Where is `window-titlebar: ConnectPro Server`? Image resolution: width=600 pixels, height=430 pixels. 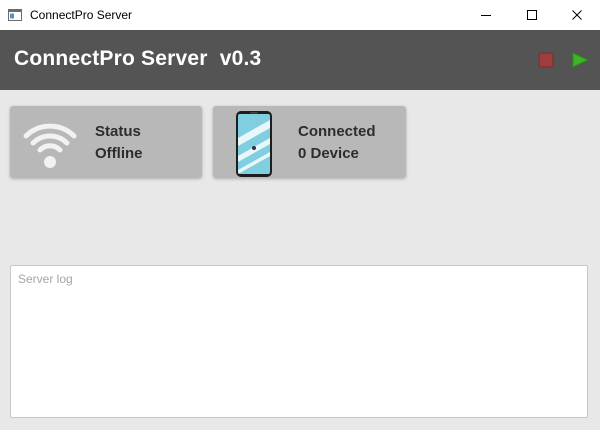 window-titlebar: ConnectPro Server is located at coordinates (300, 15).